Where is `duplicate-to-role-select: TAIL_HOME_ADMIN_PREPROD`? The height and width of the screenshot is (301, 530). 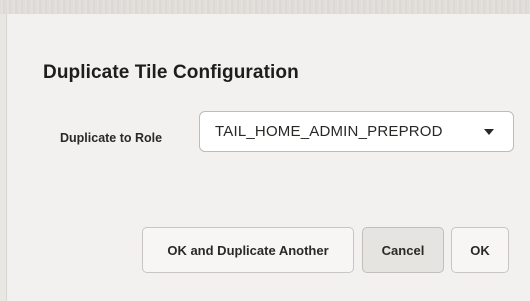 duplicate-to-role-select: TAIL_HOME_ADMIN_PREPROD is located at coordinates (356, 131).